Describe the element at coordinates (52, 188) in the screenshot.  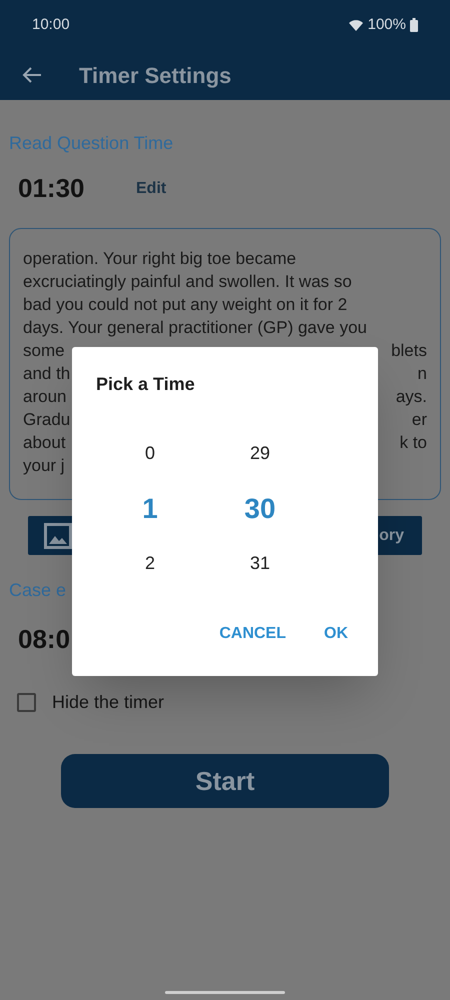
I see `time-value: 01:30` at that location.